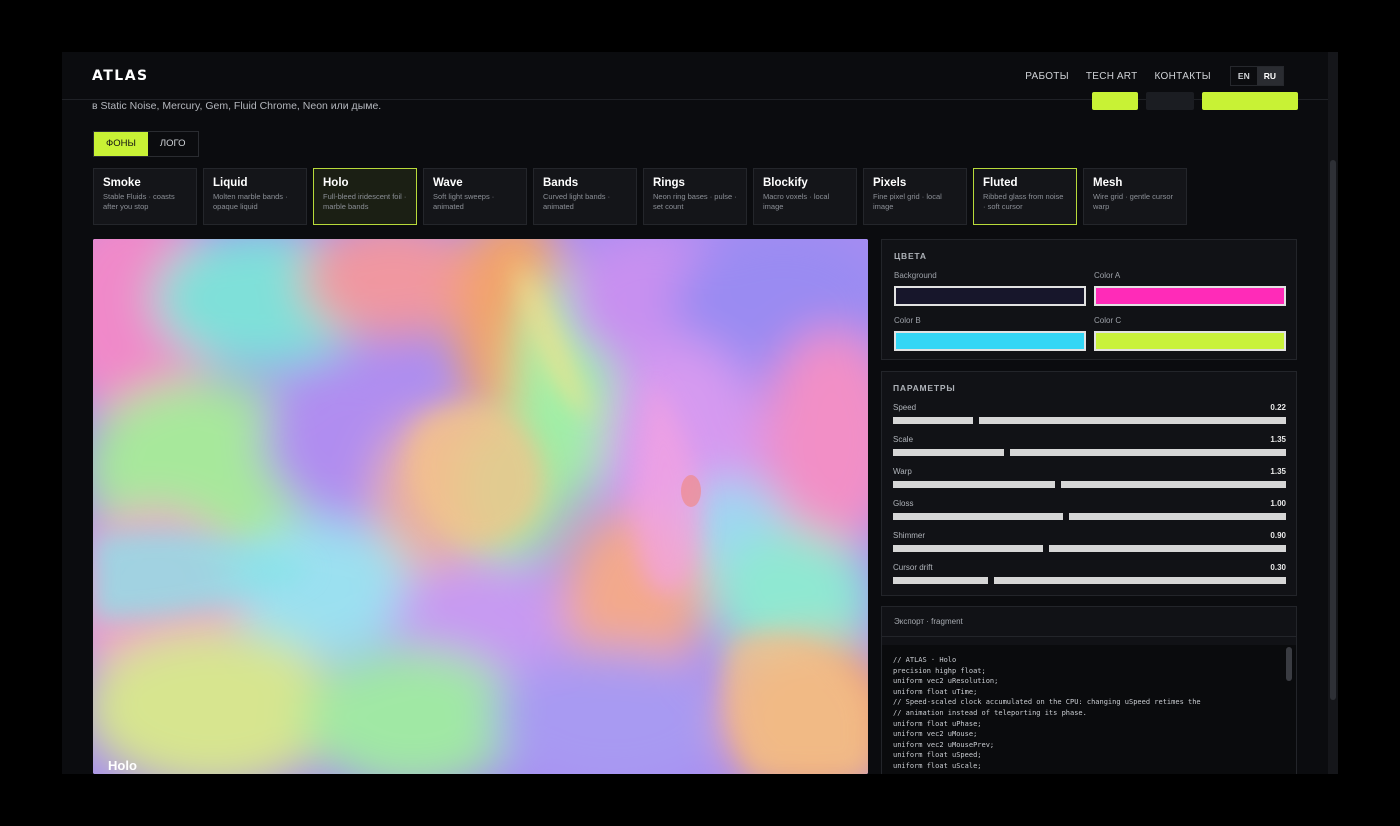 The width and height of the screenshot is (1400, 826). What do you see at coordinates (120, 76) in the screenshot?
I see `atlas-logo: ATLAS` at bounding box center [120, 76].